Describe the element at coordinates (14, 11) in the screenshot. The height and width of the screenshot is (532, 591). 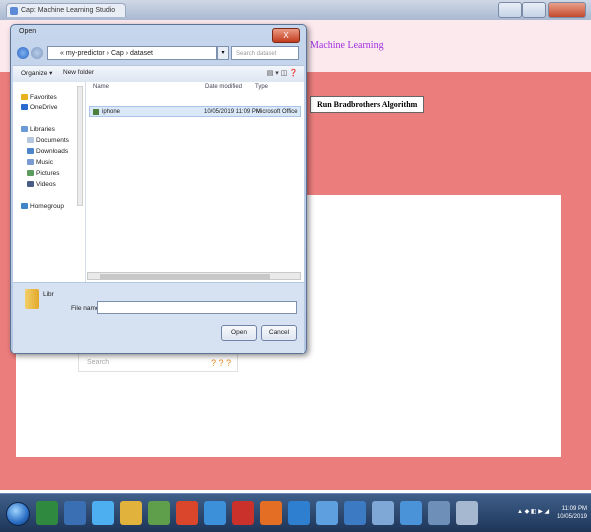
I see `tab-favicon-icon` at that location.